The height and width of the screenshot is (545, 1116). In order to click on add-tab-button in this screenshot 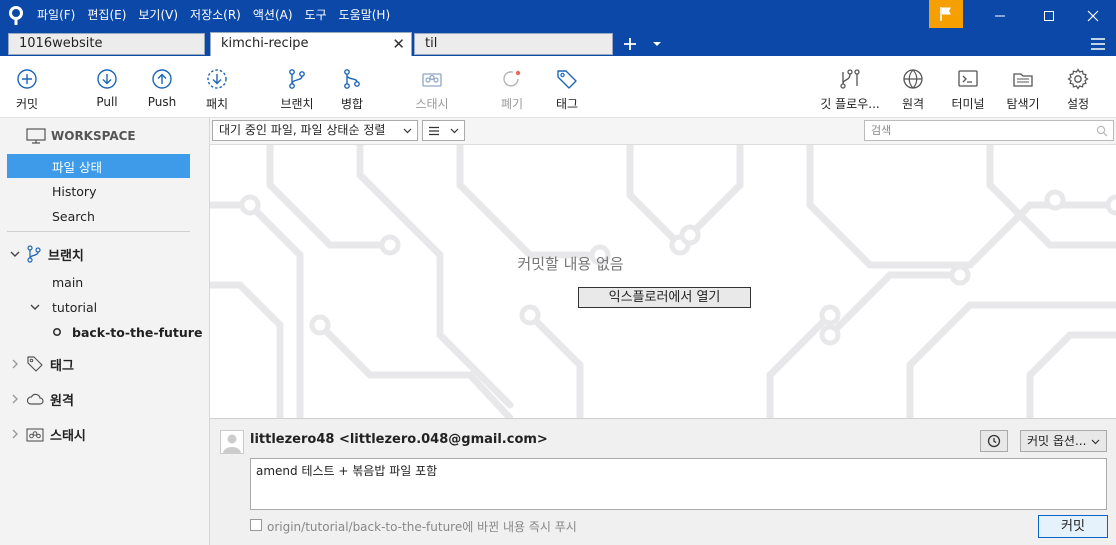, I will do `click(630, 43)`.